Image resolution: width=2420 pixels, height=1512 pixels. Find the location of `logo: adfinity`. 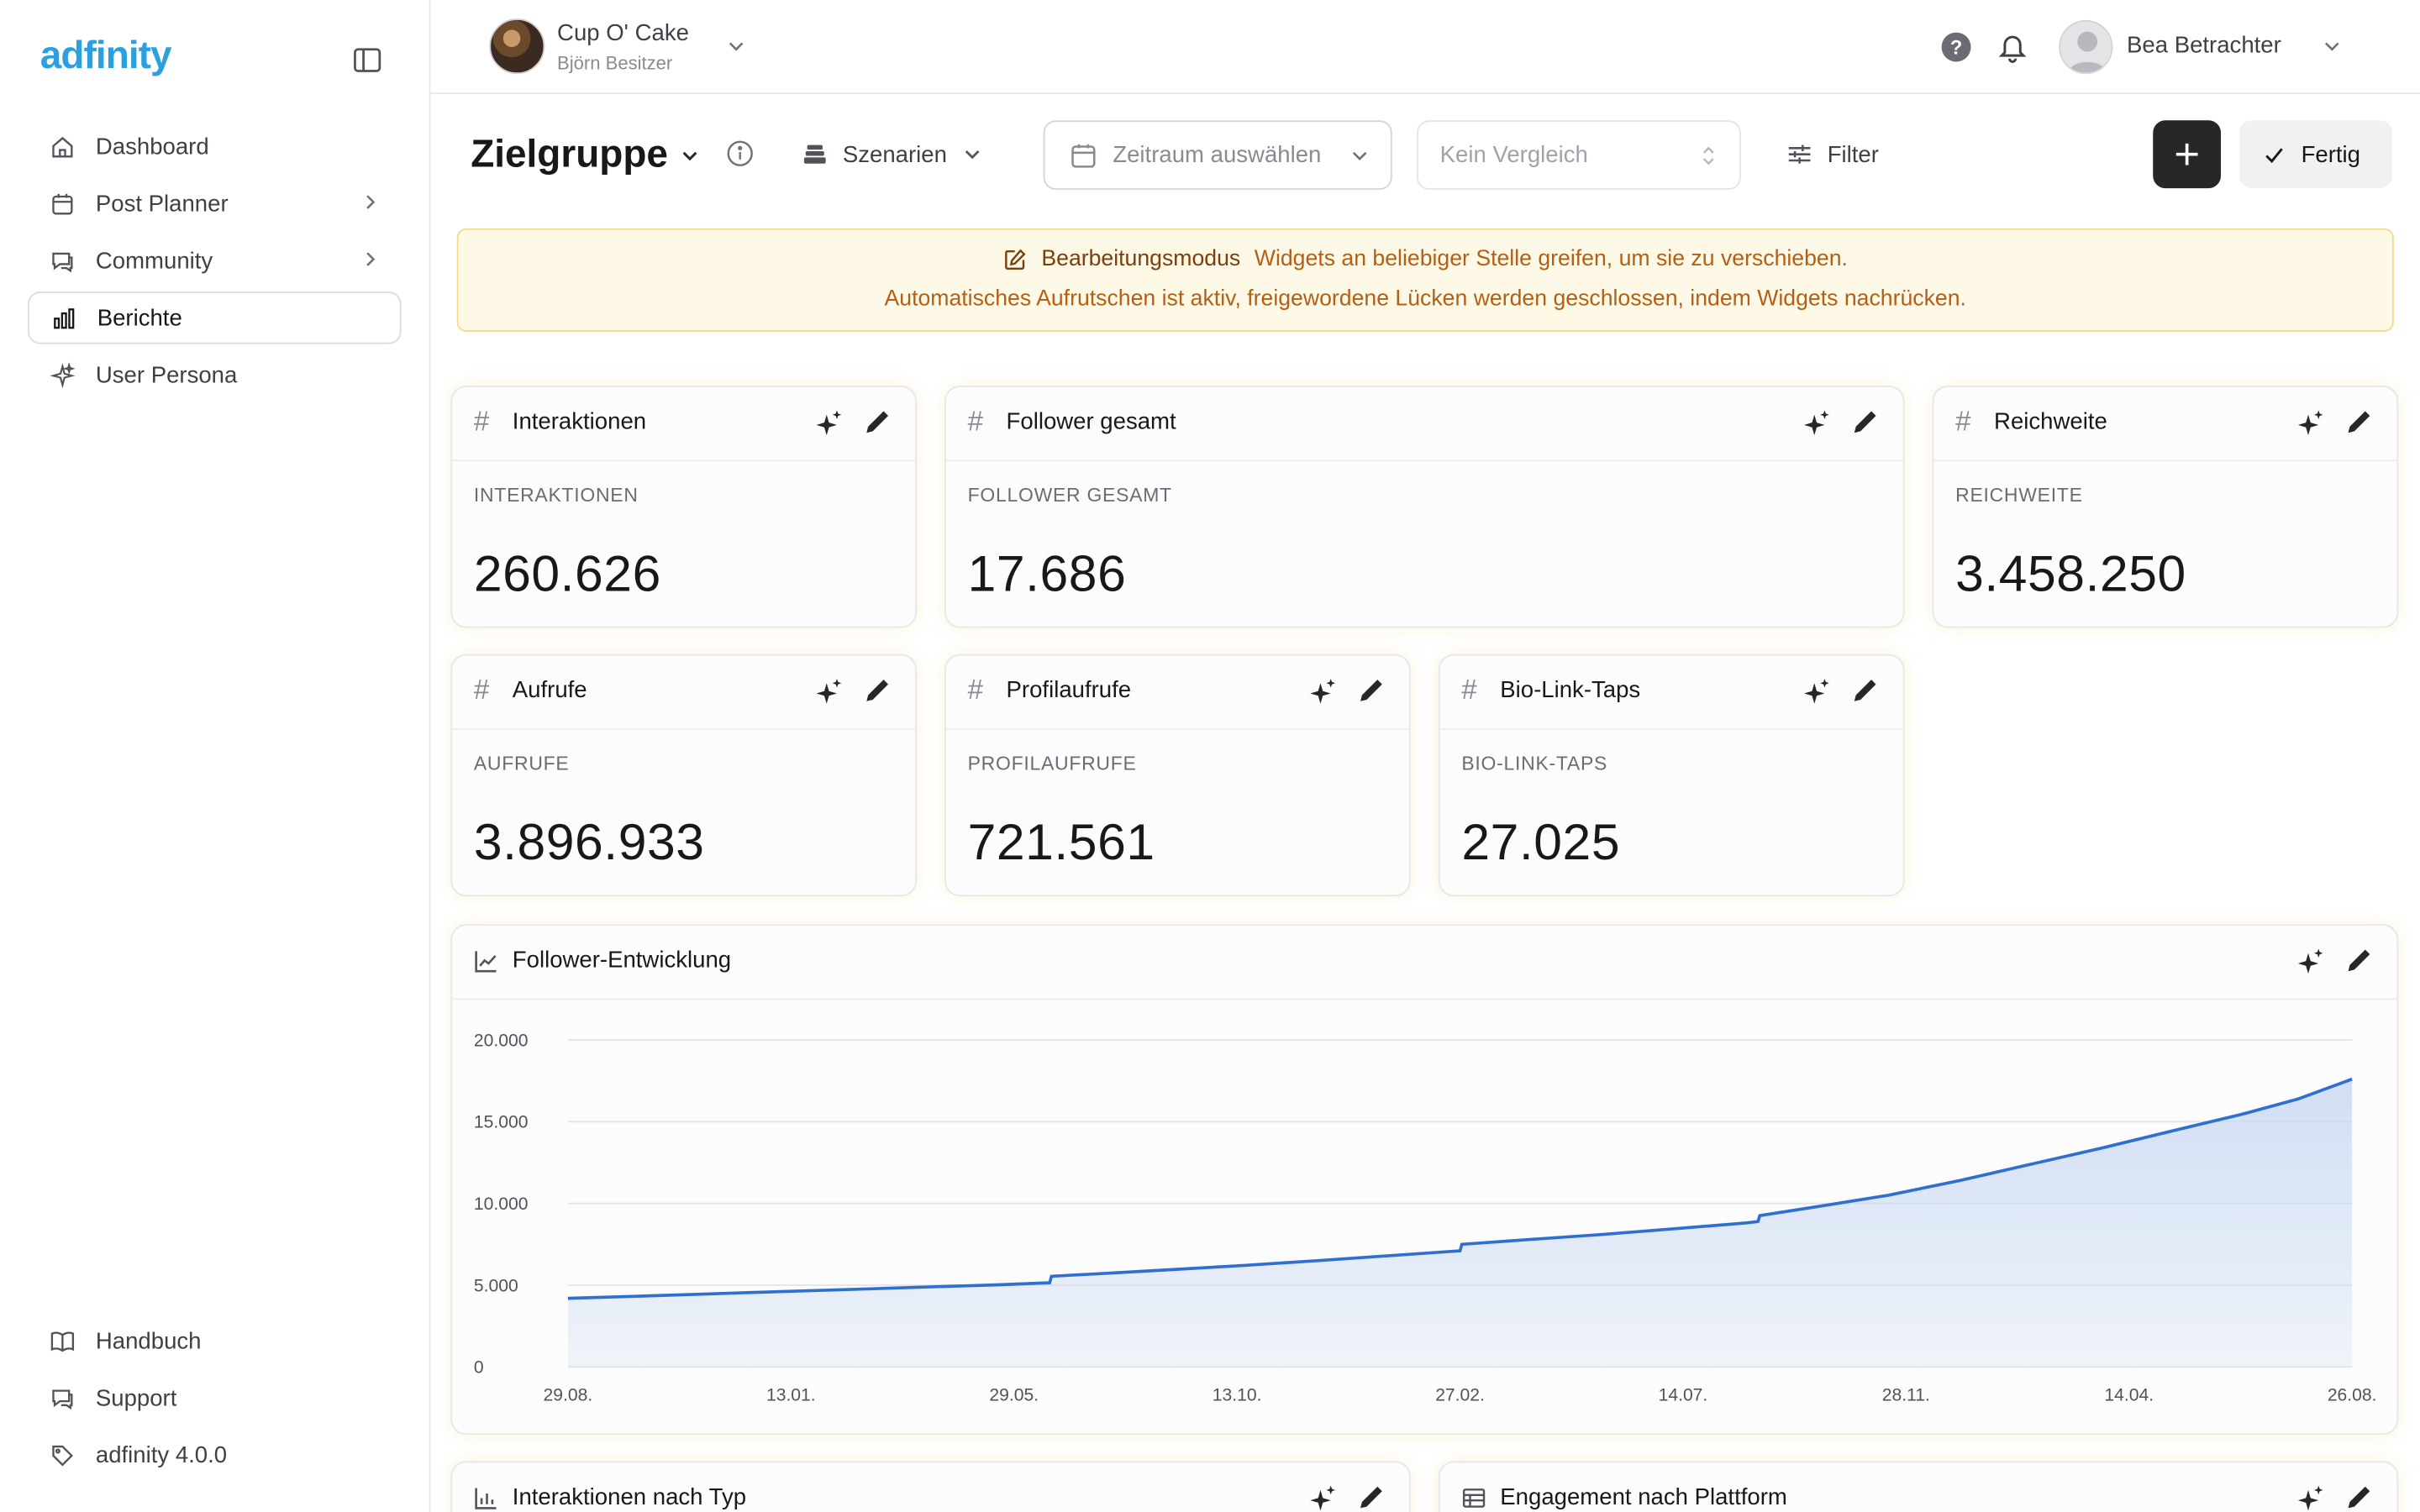

logo: adfinity is located at coordinates (106, 56).